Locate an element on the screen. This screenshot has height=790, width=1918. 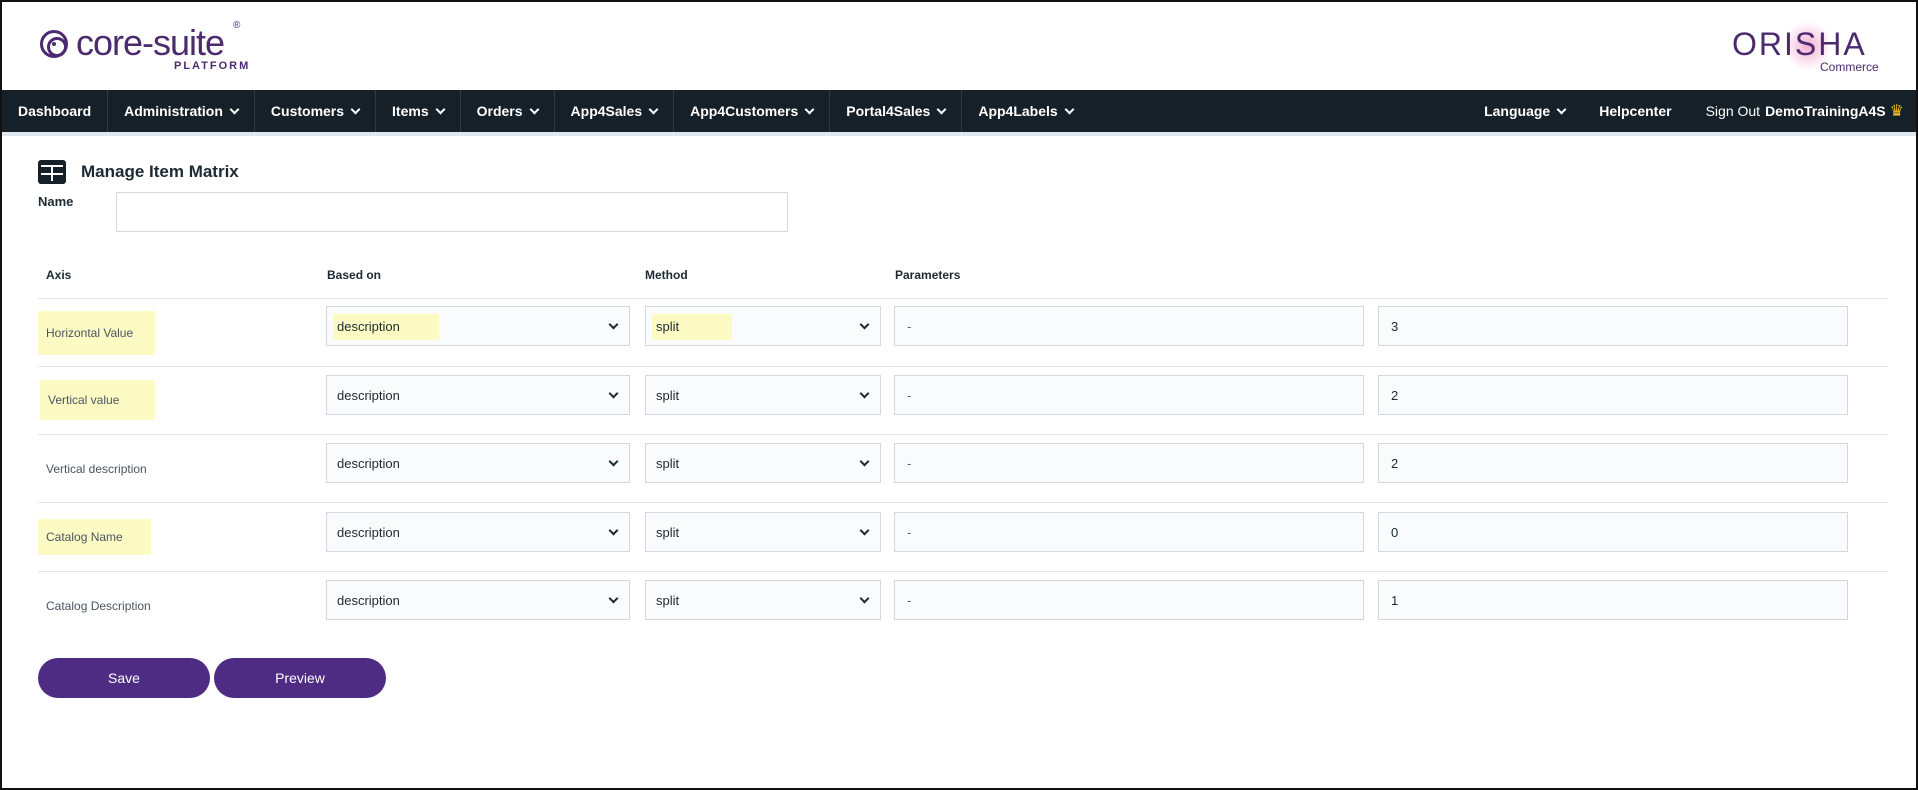
user-name: DemoTrainingA4S is located at coordinates (1825, 111).